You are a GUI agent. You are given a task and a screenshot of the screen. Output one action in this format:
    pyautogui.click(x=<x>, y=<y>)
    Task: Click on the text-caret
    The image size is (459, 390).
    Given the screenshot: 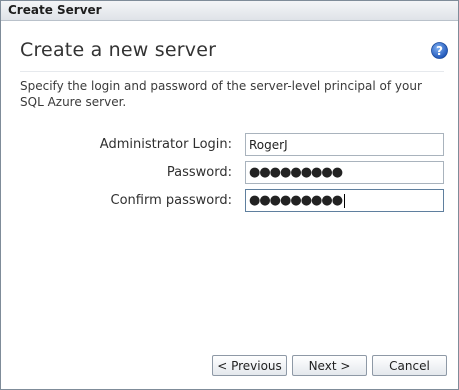 What is the action you would take?
    pyautogui.click(x=345, y=200)
    